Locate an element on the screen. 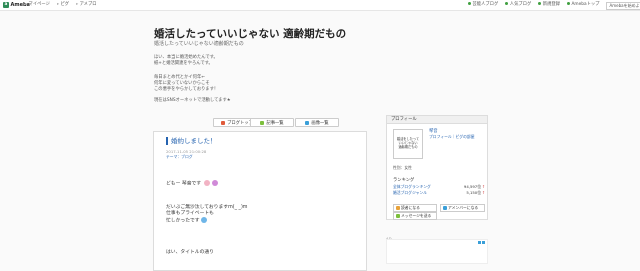  profile-header: プロフィール is located at coordinates (437, 119).